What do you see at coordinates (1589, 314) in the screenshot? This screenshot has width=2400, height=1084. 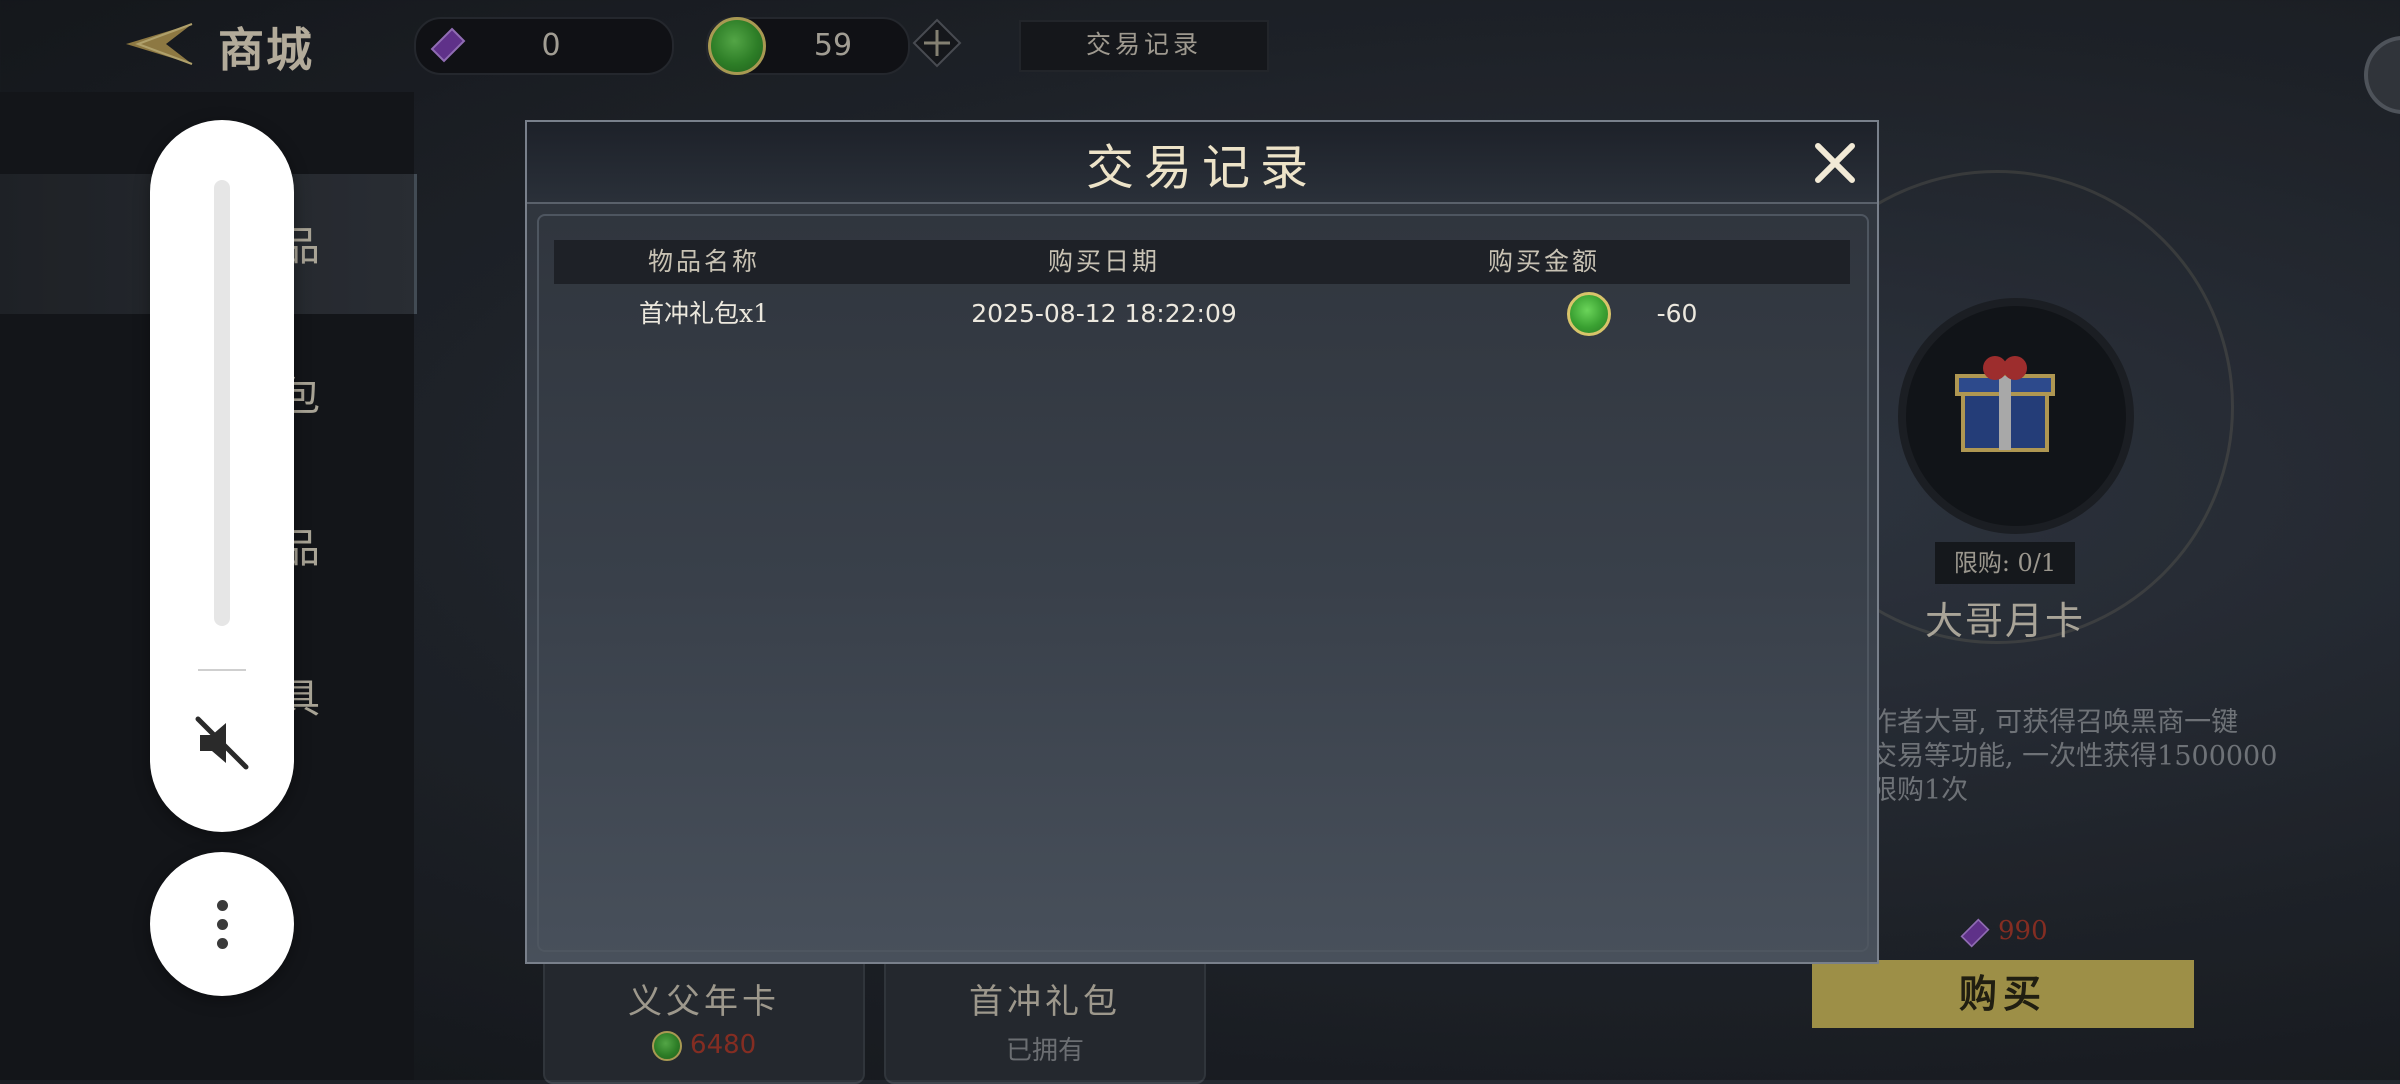 I see `green-coin-icon` at bounding box center [1589, 314].